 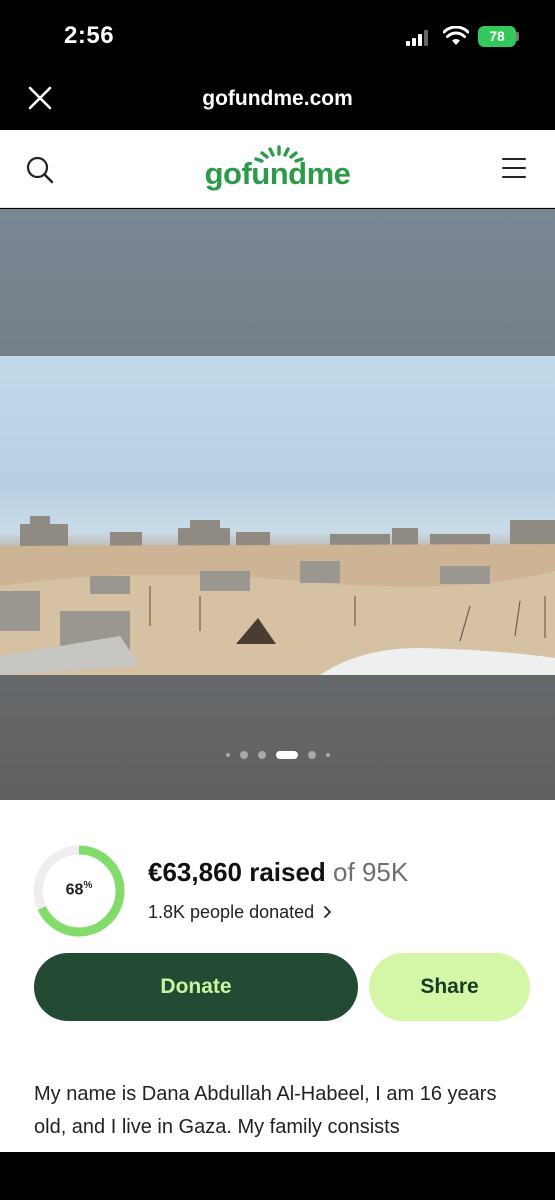 I want to click on carousel-dots, so click(x=277, y=756).